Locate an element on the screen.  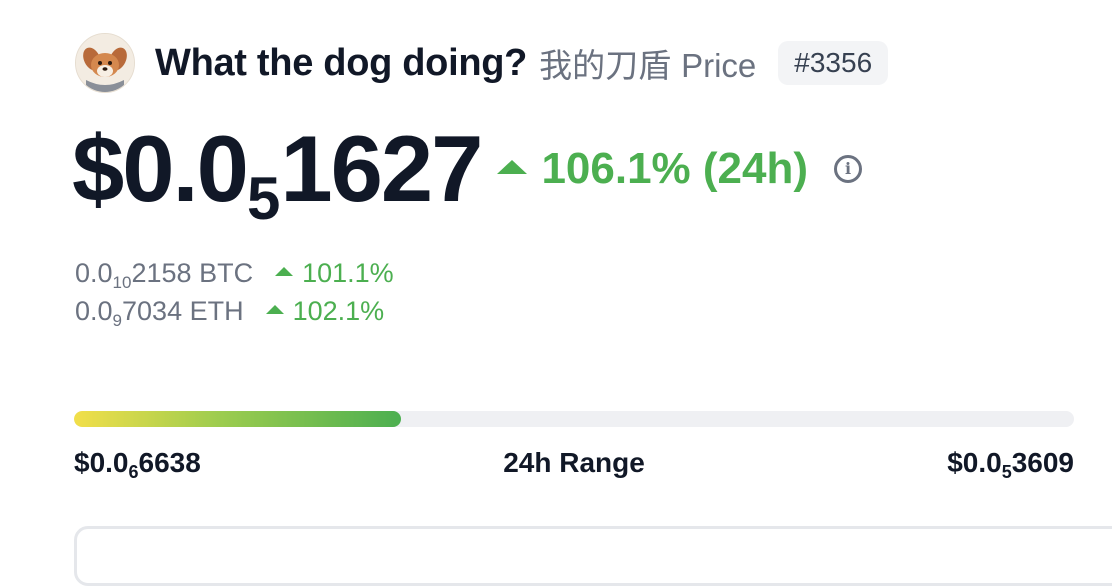
coin-header: What the dog doing? 我的刀盾 Price #3356 is located at coordinates (482, 63).